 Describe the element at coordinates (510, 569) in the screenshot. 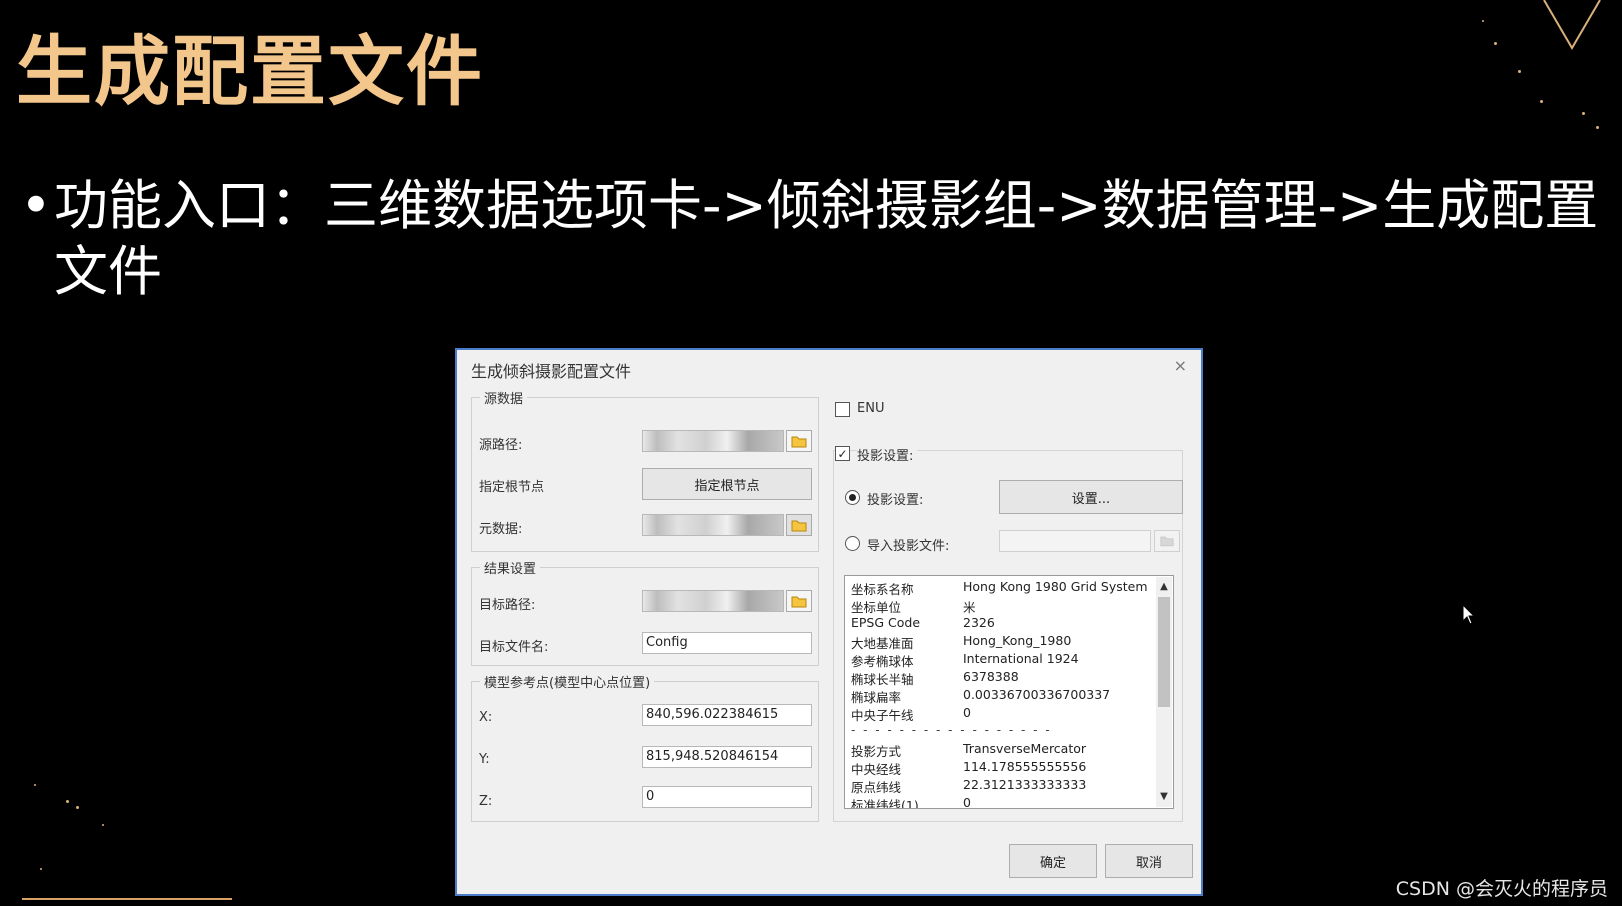

I see `result-settings-legend: 结果设置` at that location.